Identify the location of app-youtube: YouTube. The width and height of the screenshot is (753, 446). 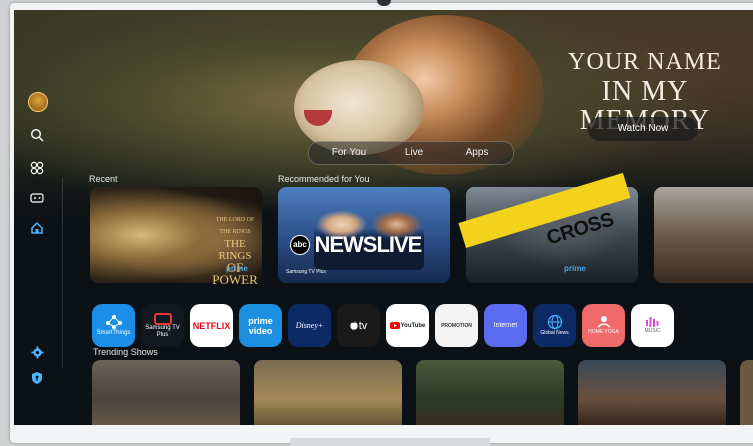
(407, 325).